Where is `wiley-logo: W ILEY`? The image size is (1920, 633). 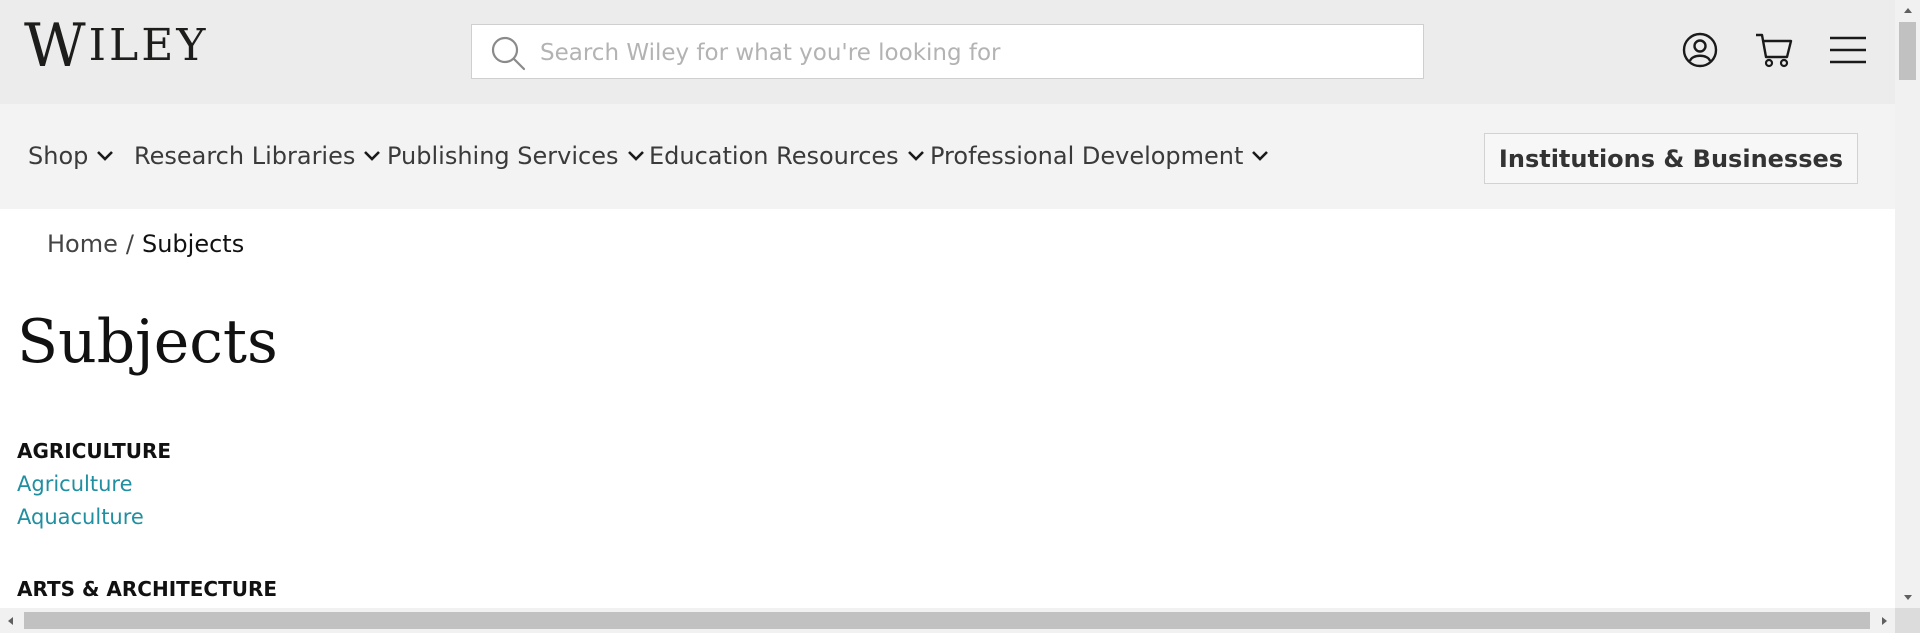 wiley-logo: W ILEY is located at coordinates (116, 46).